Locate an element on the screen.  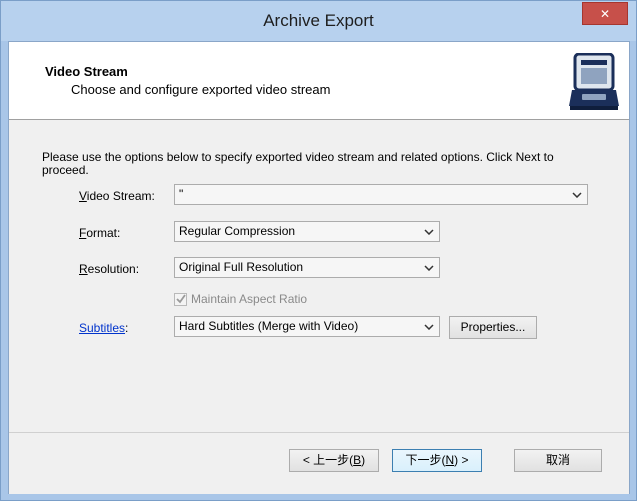
video-stream-value: " is located at coordinates (181, 194).